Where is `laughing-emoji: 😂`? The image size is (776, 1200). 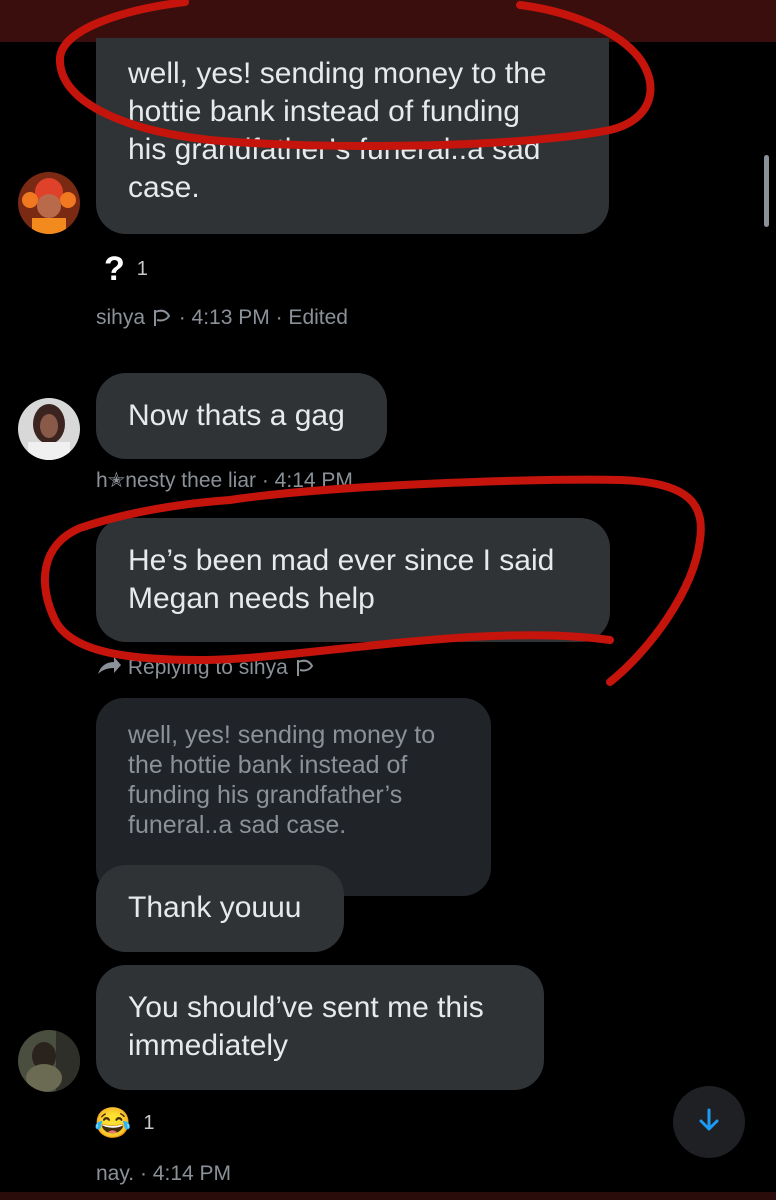 laughing-emoji: 😂 is located at coordinates (113, 1123).